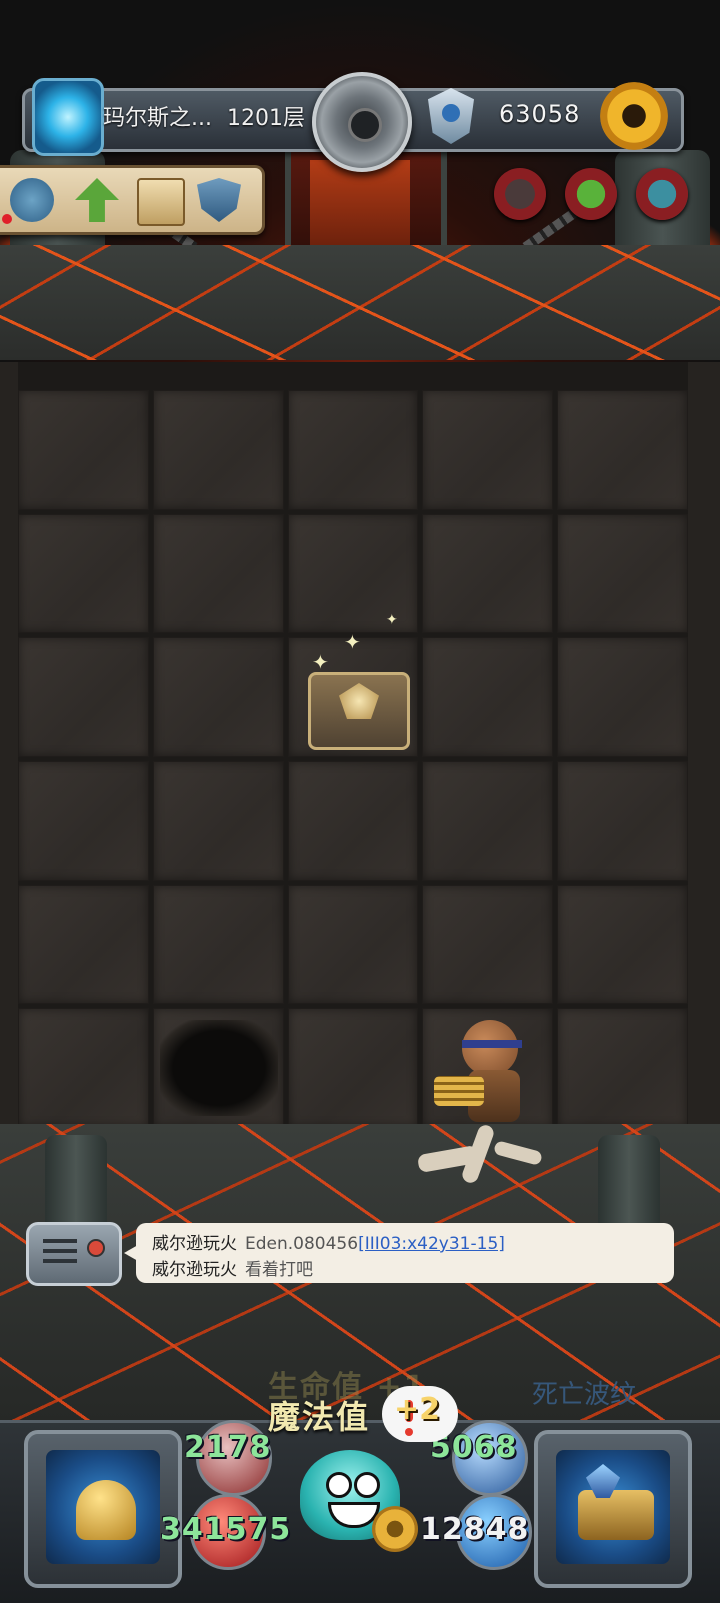 Image resolution: width=720 pixels, height=1603 pixels. I want to click on gold-coin-icon, so click(395, 1529).